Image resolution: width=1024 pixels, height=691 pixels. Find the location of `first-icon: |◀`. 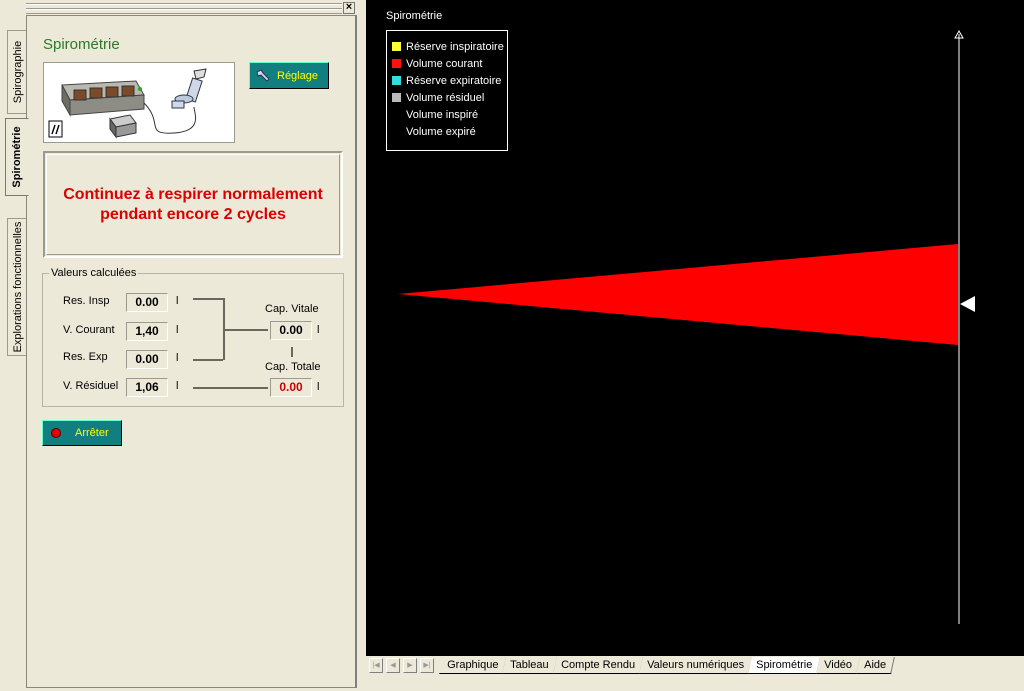

first-icon: |◀ is located at coordinates (376, 665).